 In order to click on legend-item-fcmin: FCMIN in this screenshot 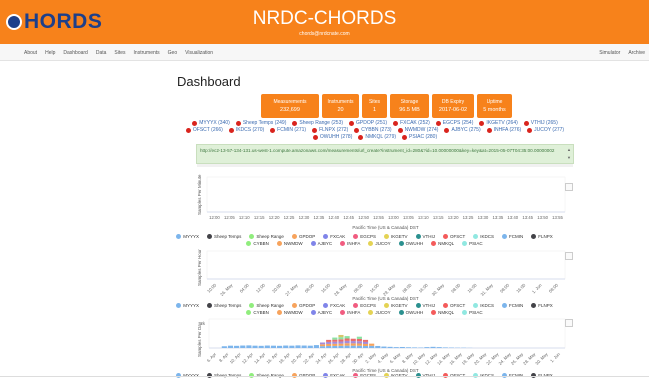, I will do `click(512, 305)`.